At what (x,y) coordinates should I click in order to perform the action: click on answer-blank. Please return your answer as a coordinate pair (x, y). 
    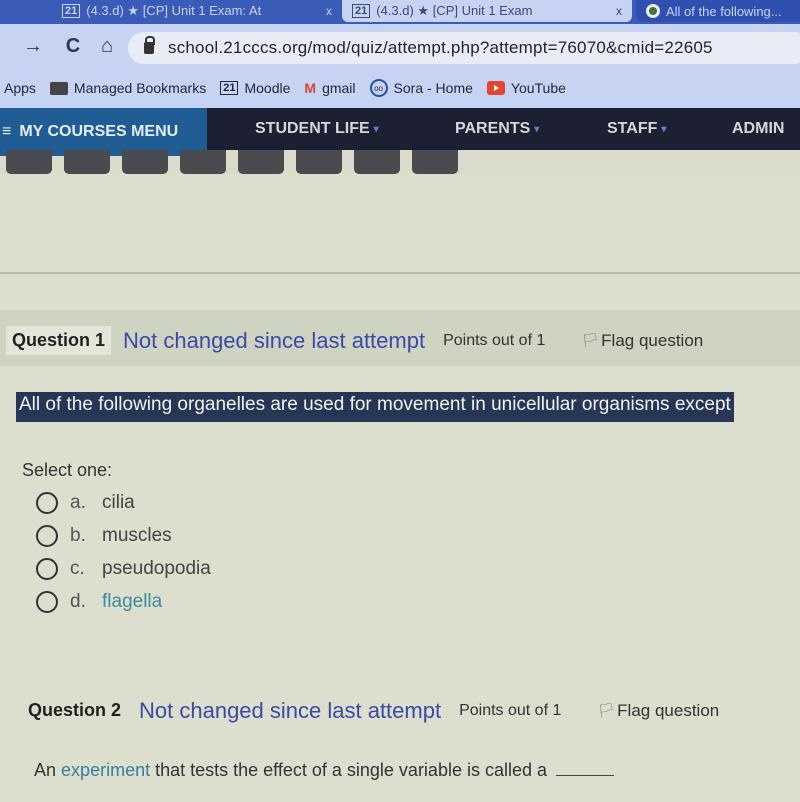
    Looking at the image, I should click on (585, 775).